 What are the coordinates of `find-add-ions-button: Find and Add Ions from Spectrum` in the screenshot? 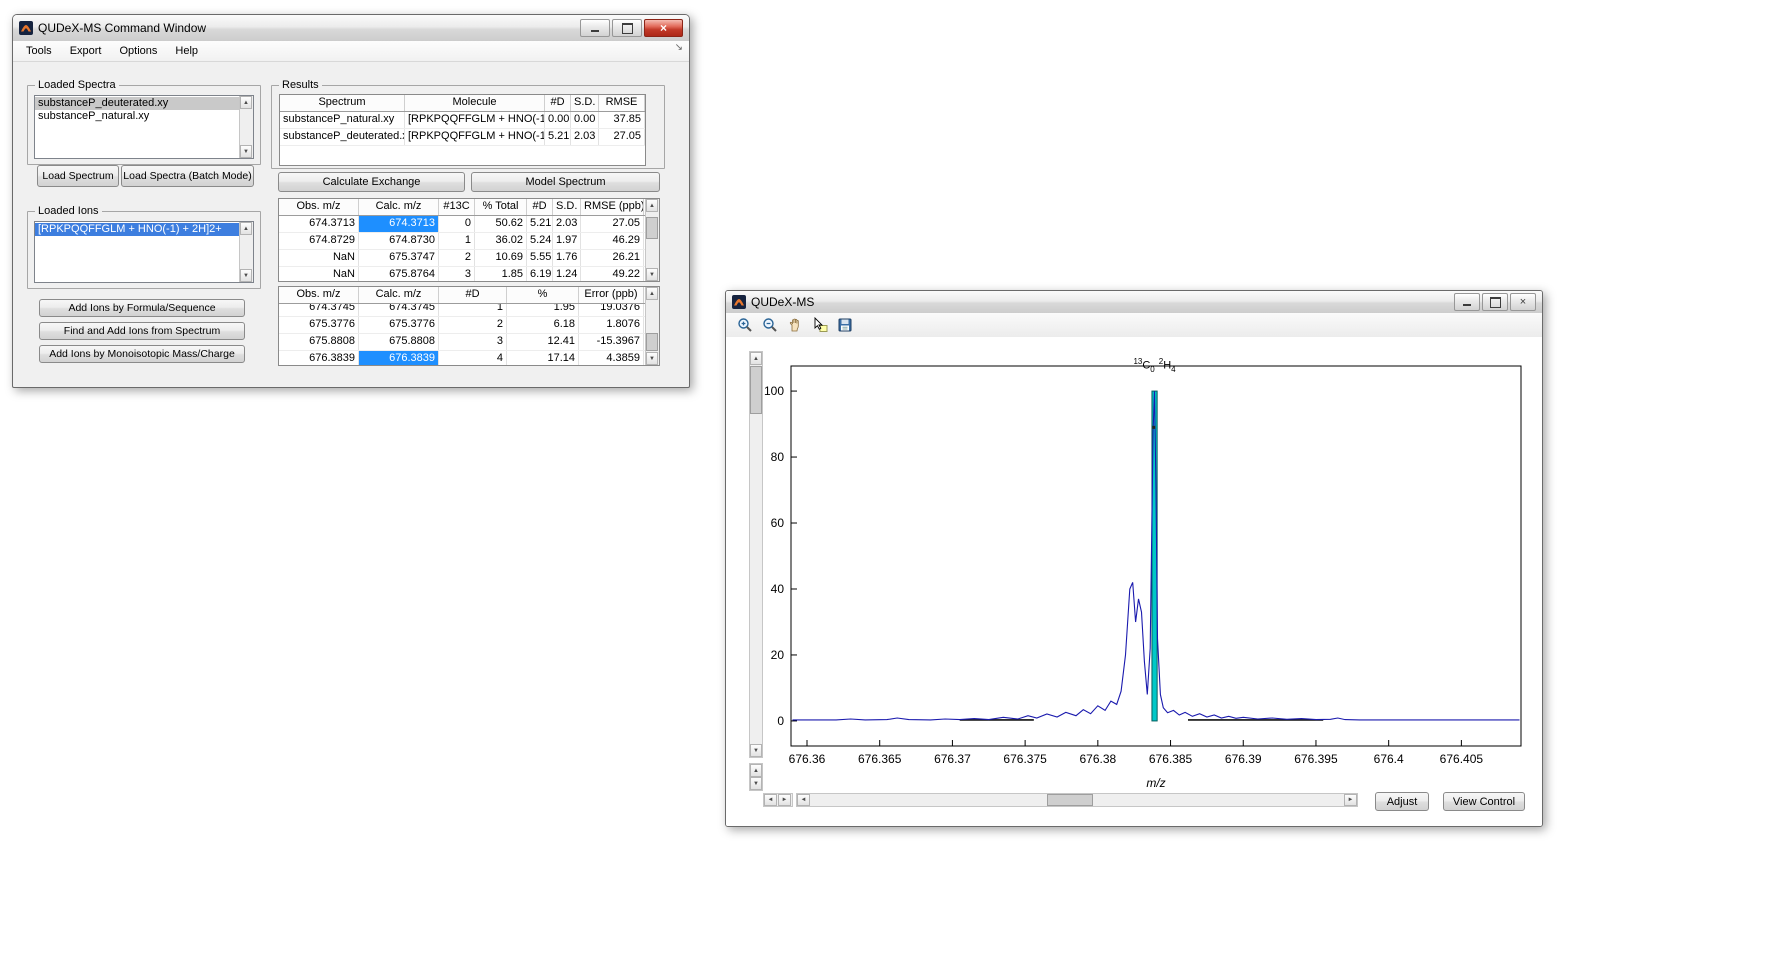 It's located at (142, 331).